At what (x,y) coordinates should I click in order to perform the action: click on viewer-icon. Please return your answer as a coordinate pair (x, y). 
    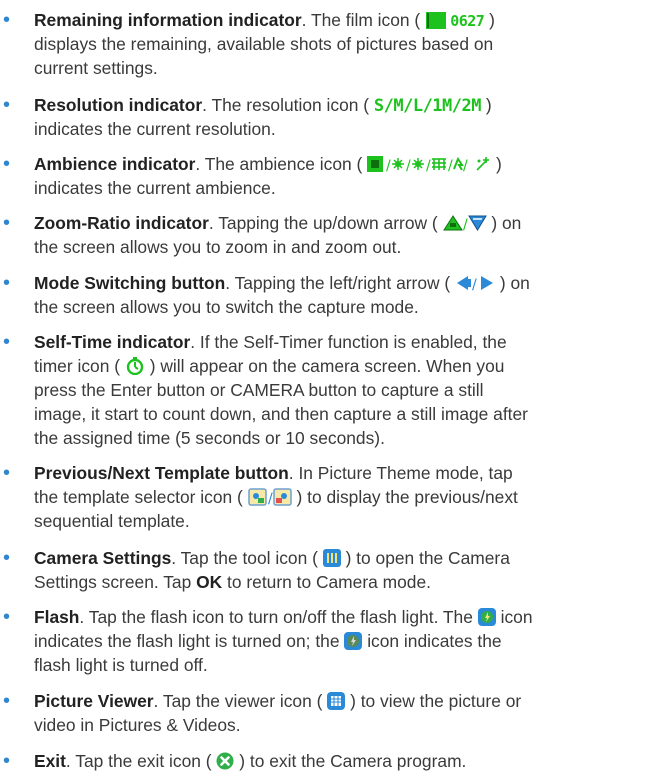
    Looking at the image, I should click on (336, 704).